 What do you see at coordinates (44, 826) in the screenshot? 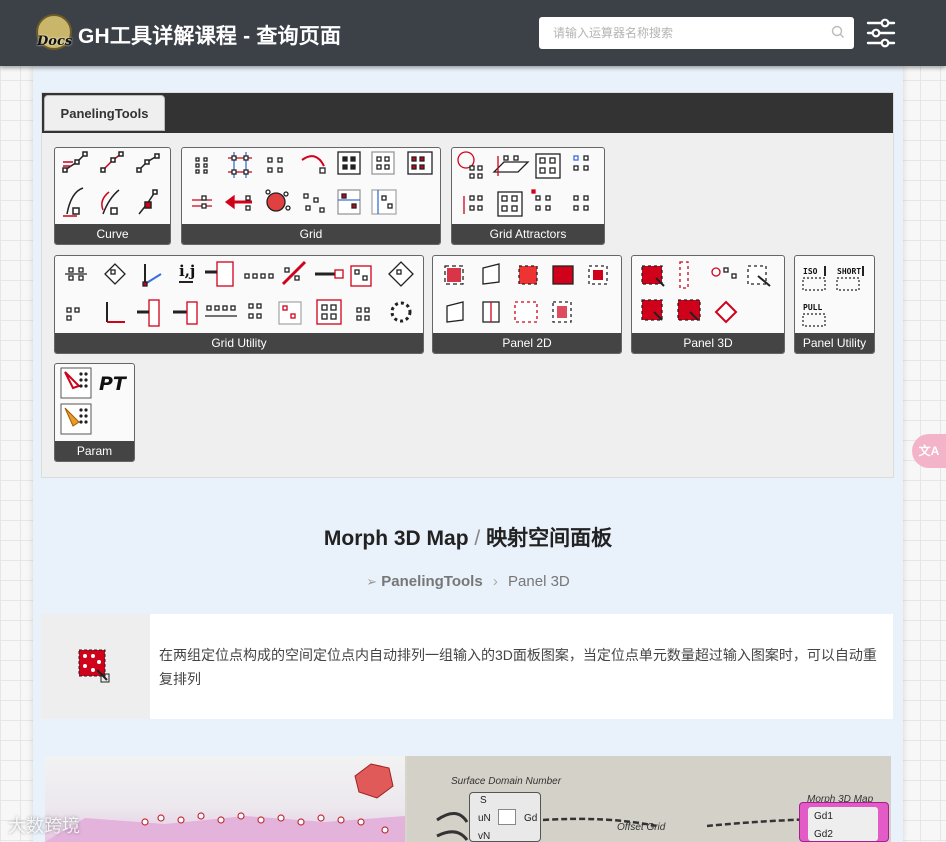
I see `watermark: 大数跨境` at bounding box center [44, 826].